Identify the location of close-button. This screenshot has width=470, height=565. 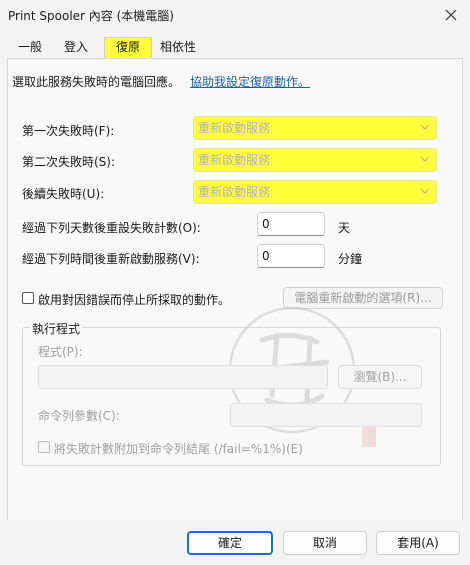
(451, 15).